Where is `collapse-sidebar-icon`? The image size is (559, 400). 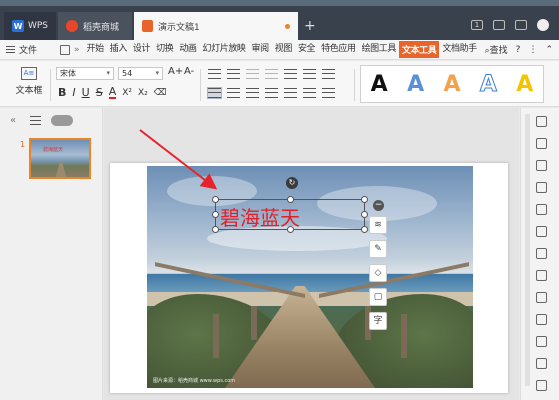
collapse-sidebar-icon is located at coordinates (541, 121).